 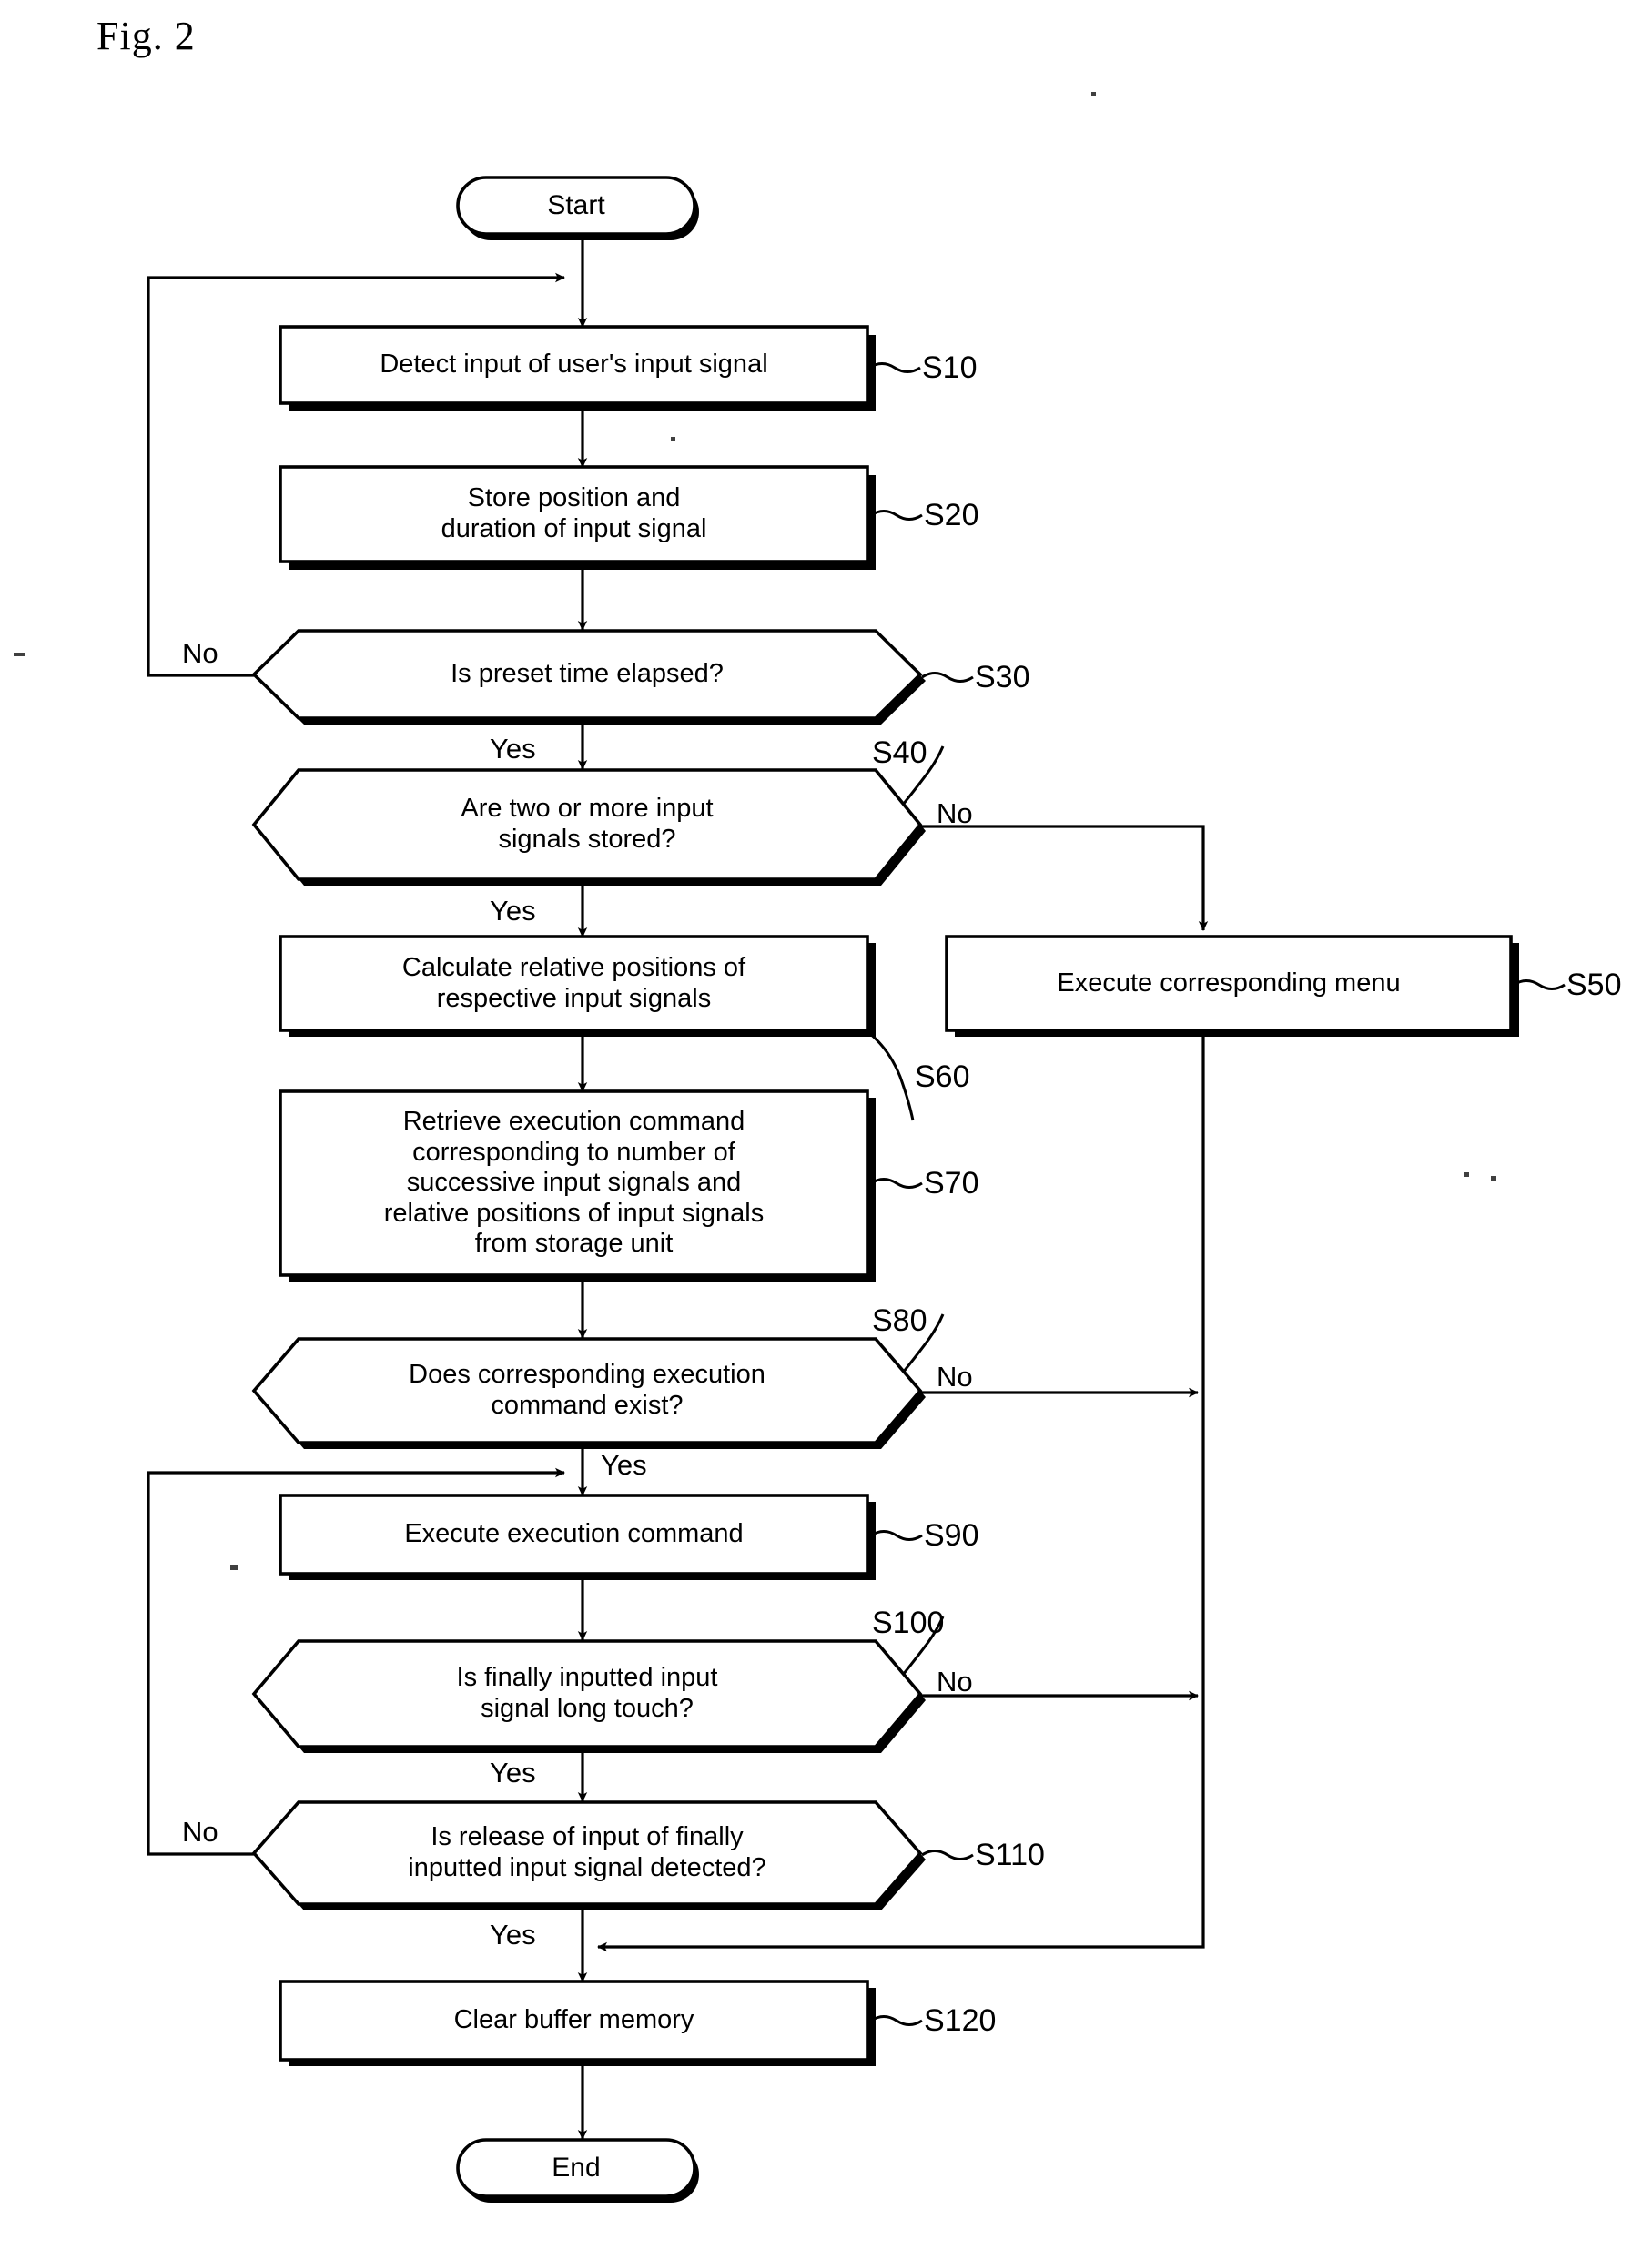 What do you see at coordinates (513, 1935) in the screenshot?
I see `edge-label-s110-yes: Yes` at bounding box center [513, 1935].